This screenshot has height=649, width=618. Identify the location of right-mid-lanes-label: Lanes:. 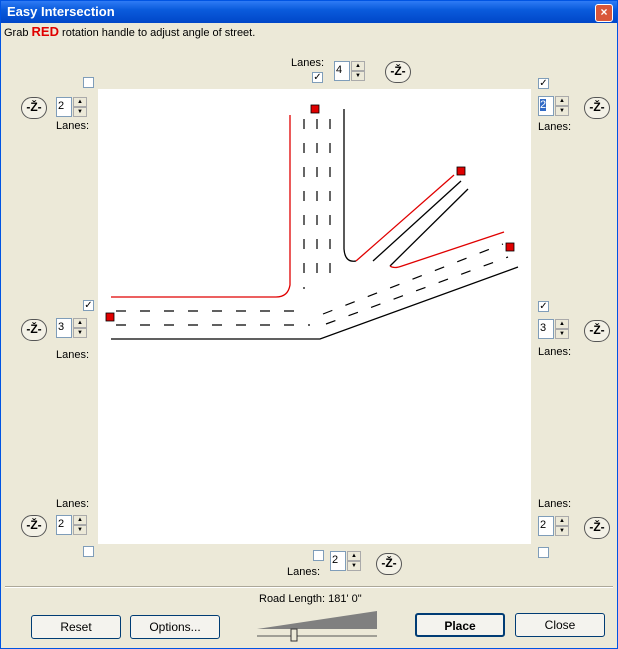
(555, 352).